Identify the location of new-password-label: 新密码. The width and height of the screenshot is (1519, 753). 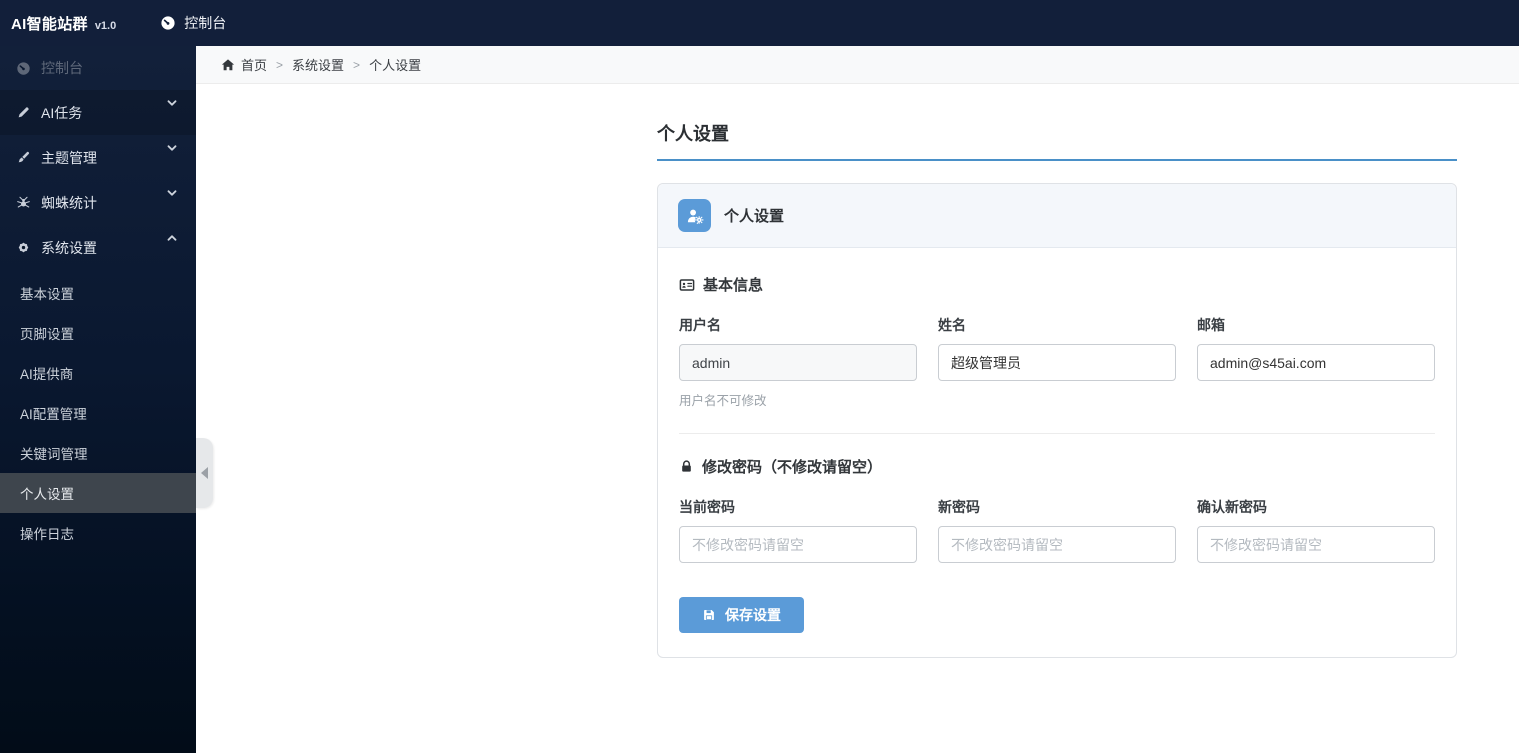
(959, 507).